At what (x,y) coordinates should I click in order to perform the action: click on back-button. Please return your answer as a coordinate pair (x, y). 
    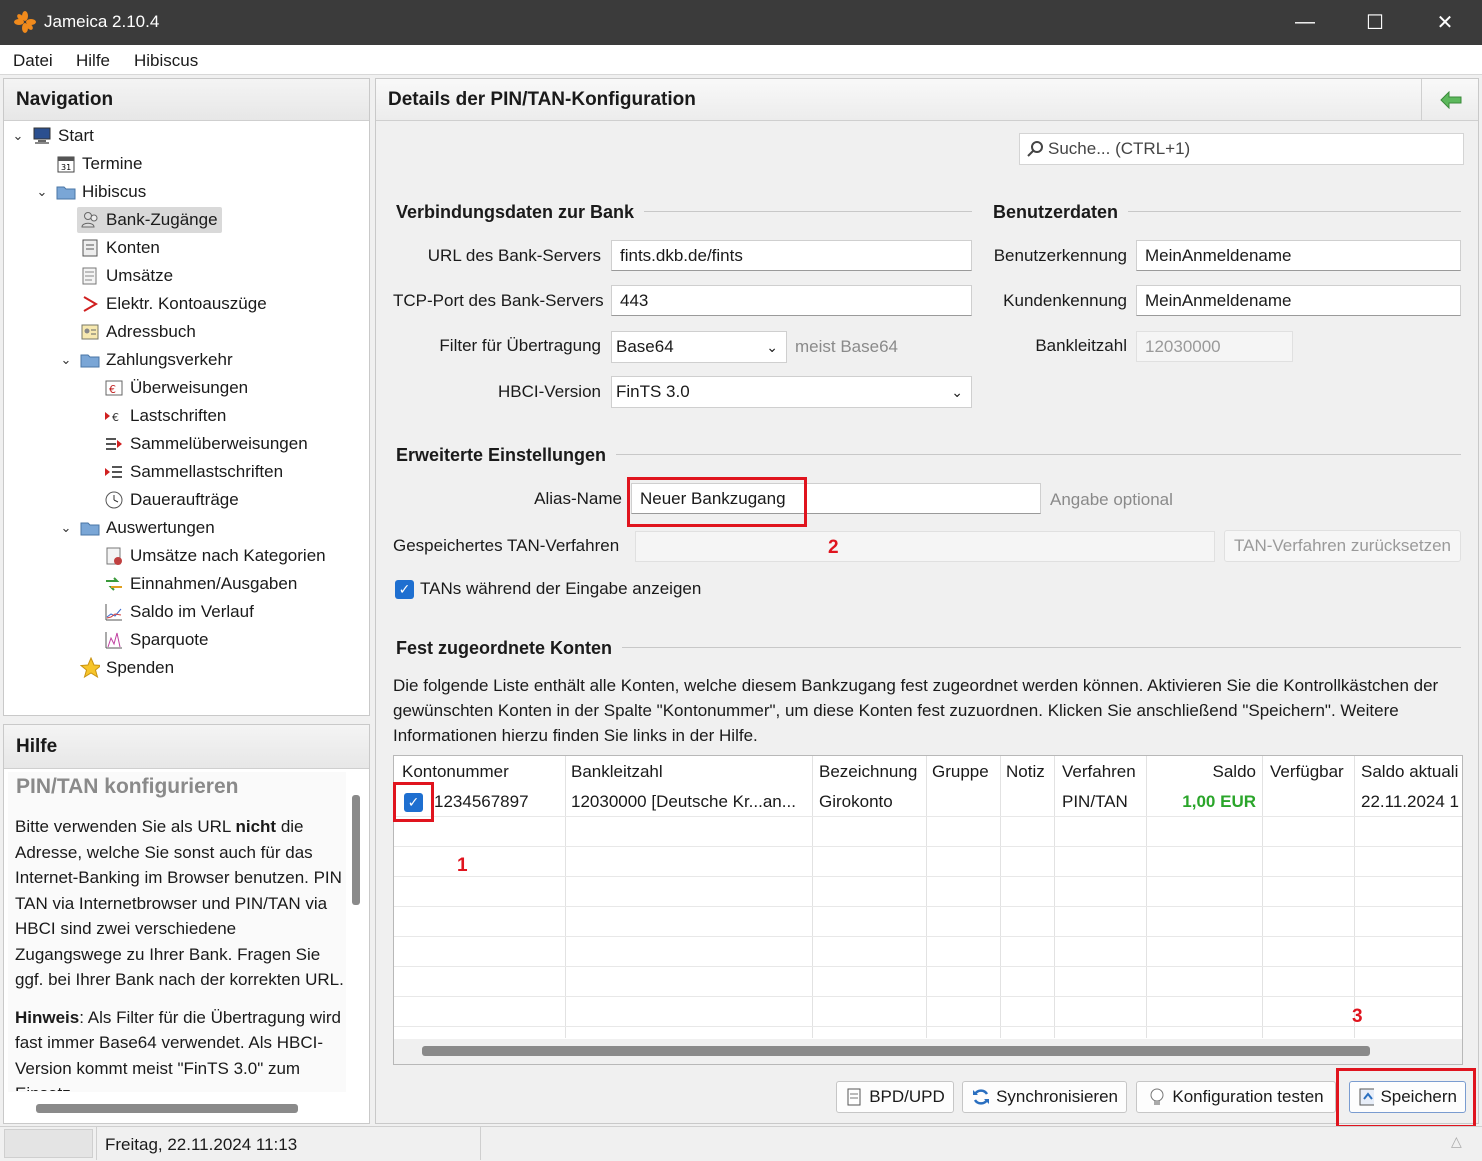
    Looking at the image, I should click on (1450, 100).